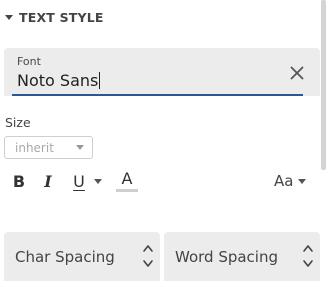  I want to click on char-spacing-input: Char Spacing, so click(82, 256).